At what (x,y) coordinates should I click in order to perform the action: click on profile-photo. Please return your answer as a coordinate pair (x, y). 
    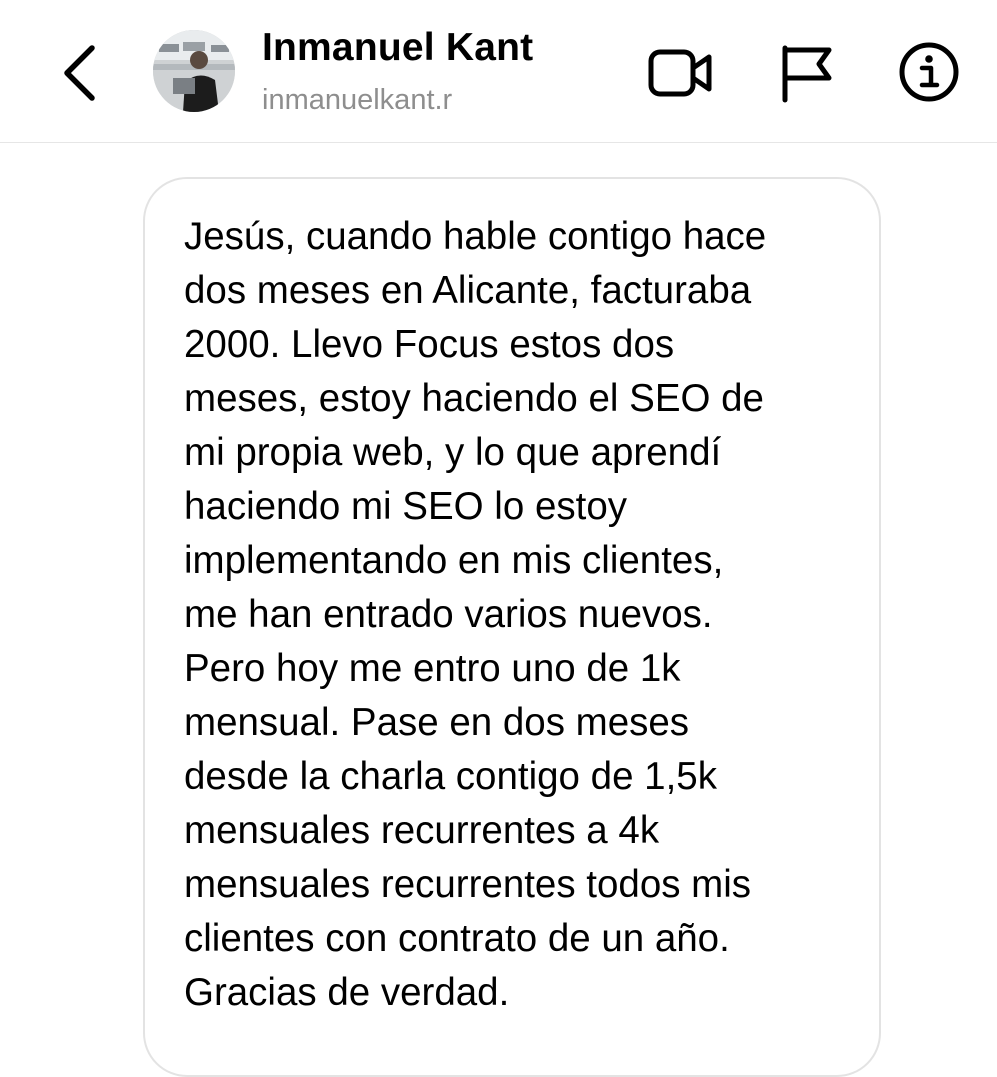
    Looking at the image, I should click on (194, 71).